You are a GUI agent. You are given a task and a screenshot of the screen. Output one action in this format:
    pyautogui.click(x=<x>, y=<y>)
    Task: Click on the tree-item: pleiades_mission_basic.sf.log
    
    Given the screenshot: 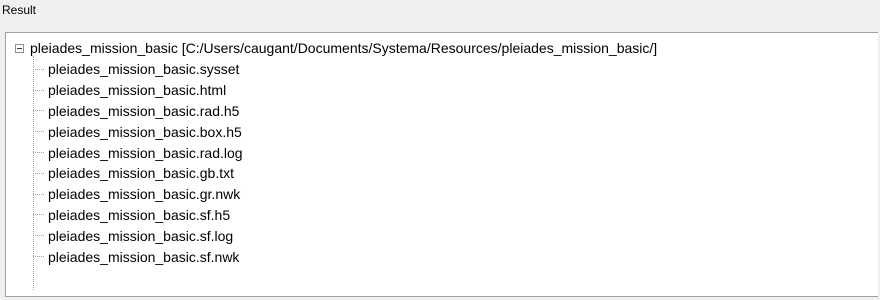 What is the action you would take?
    pyautogui.click(x=138, y=235)
    